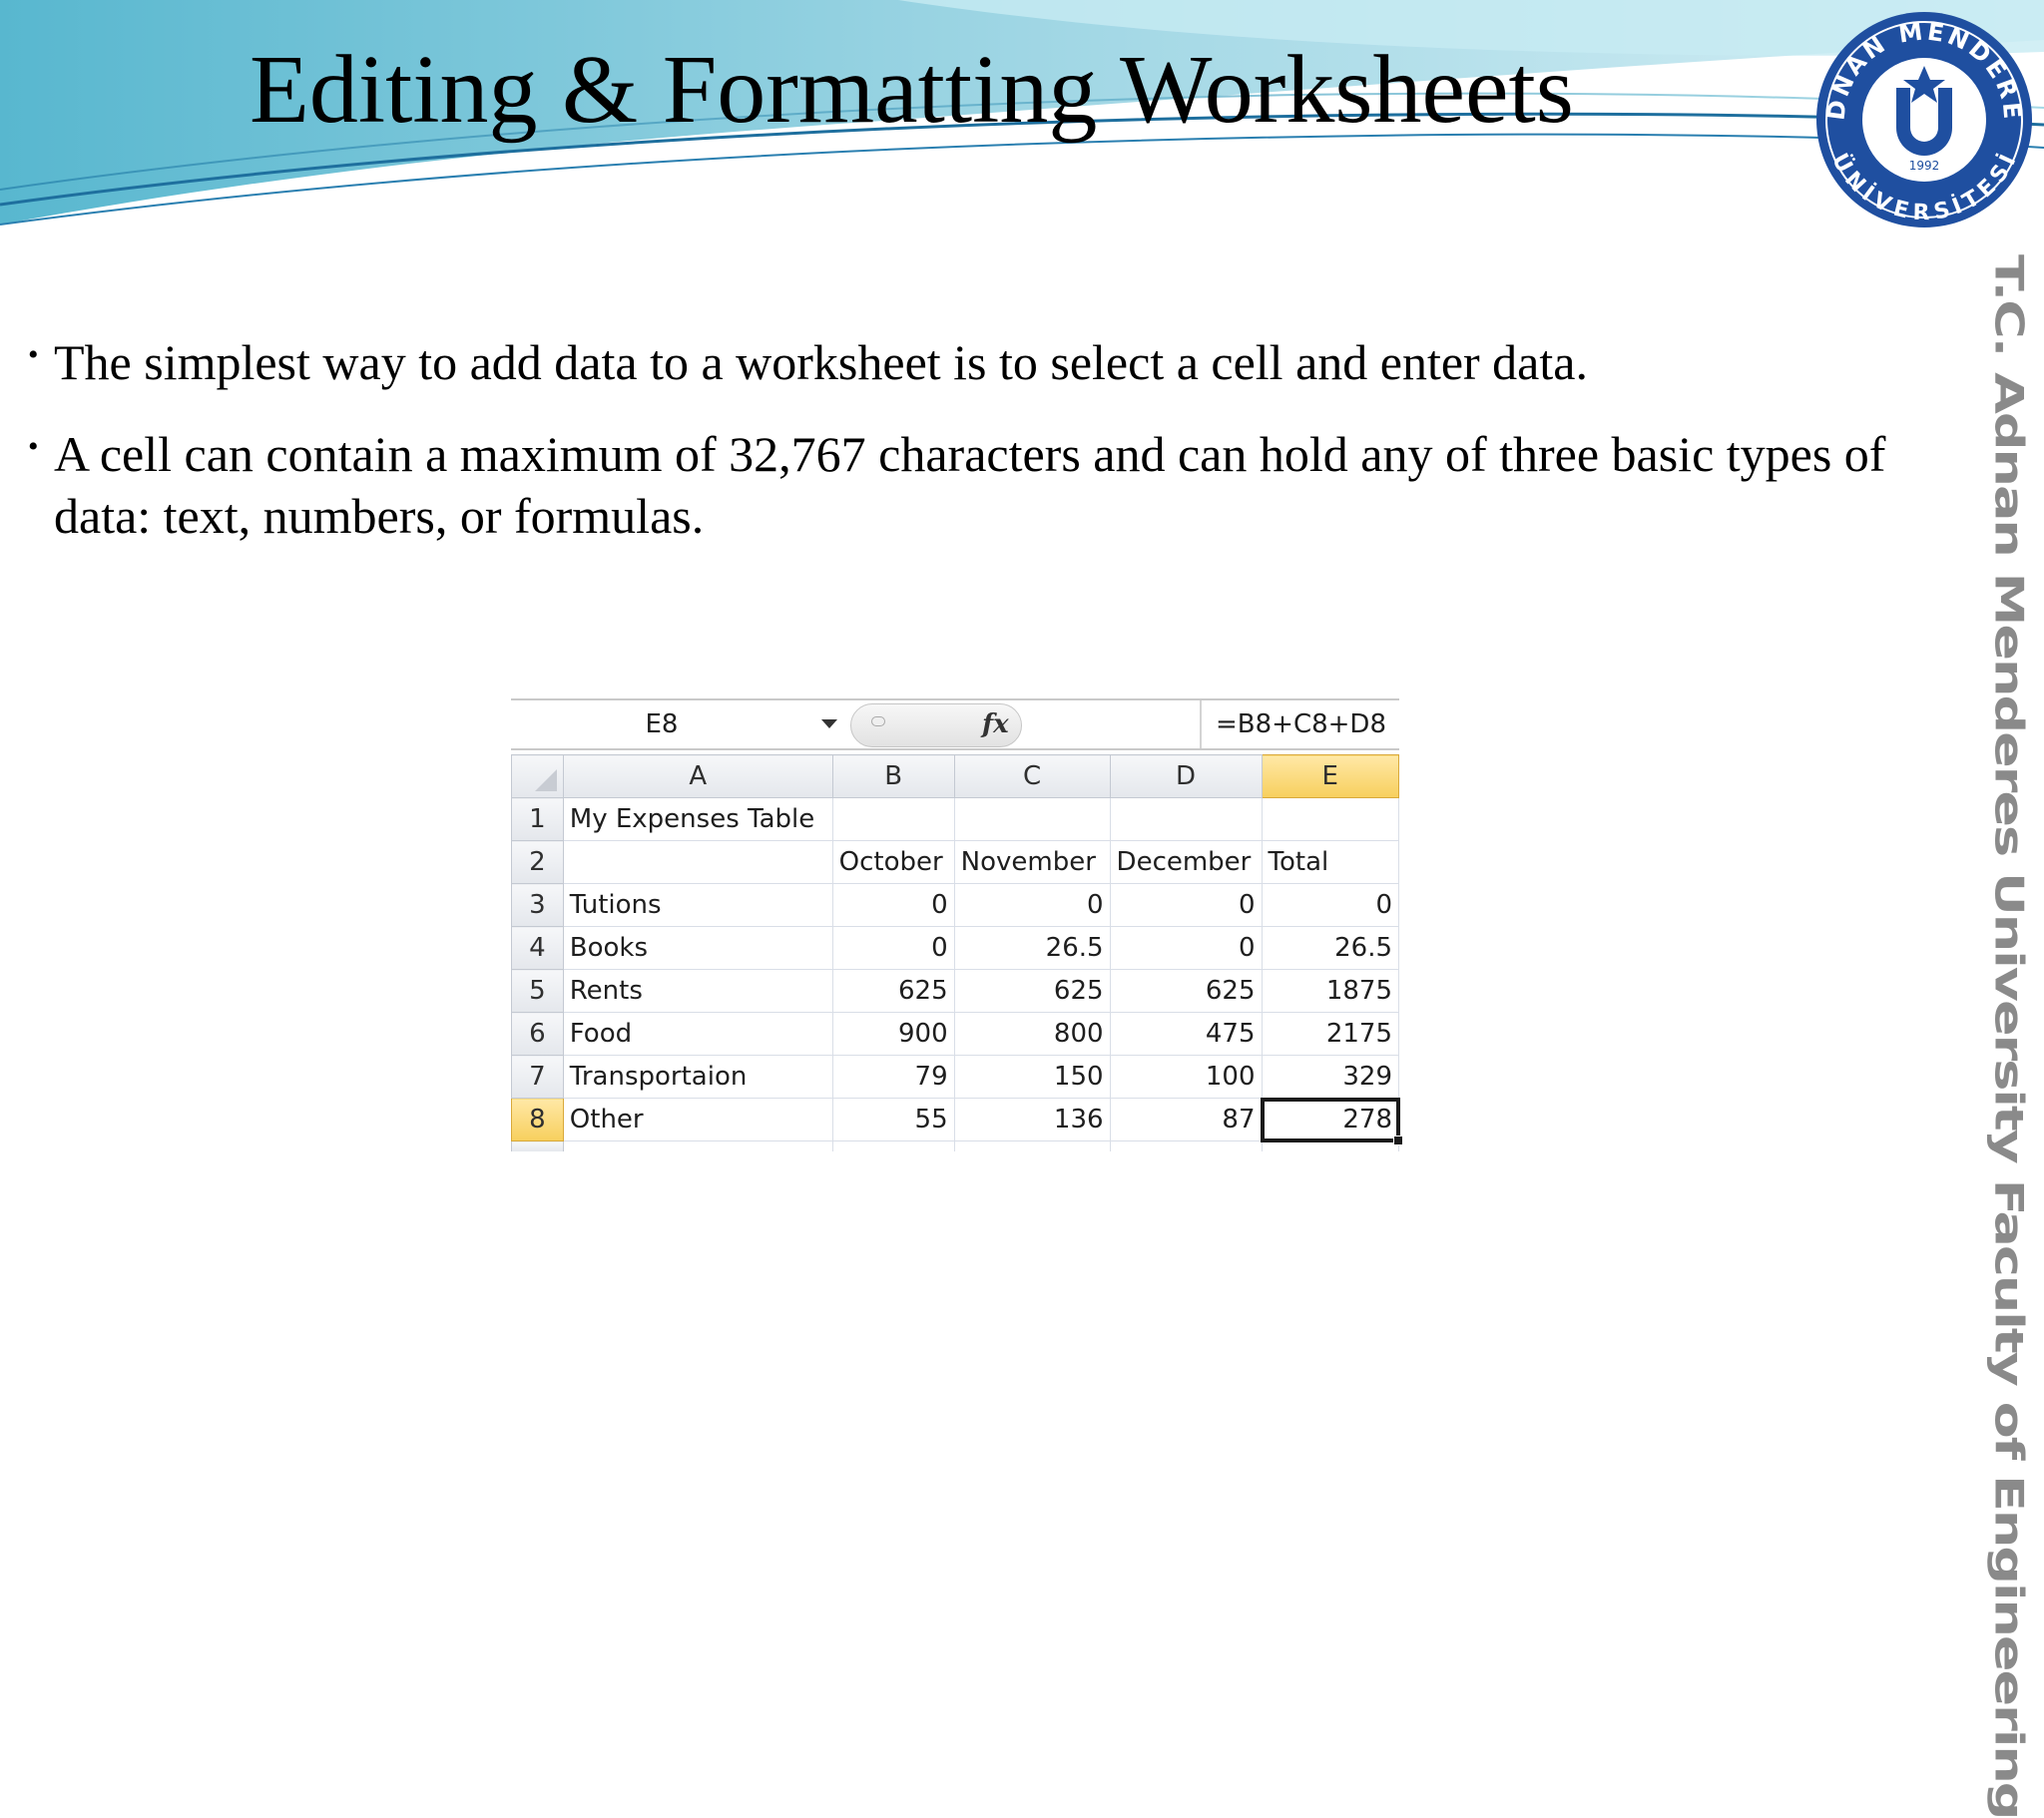 The height and width of the screenshot is (1818, 2044). Describe the element at coordinates (697, 862) in the screenshot. I see `cell-a2` at that location.